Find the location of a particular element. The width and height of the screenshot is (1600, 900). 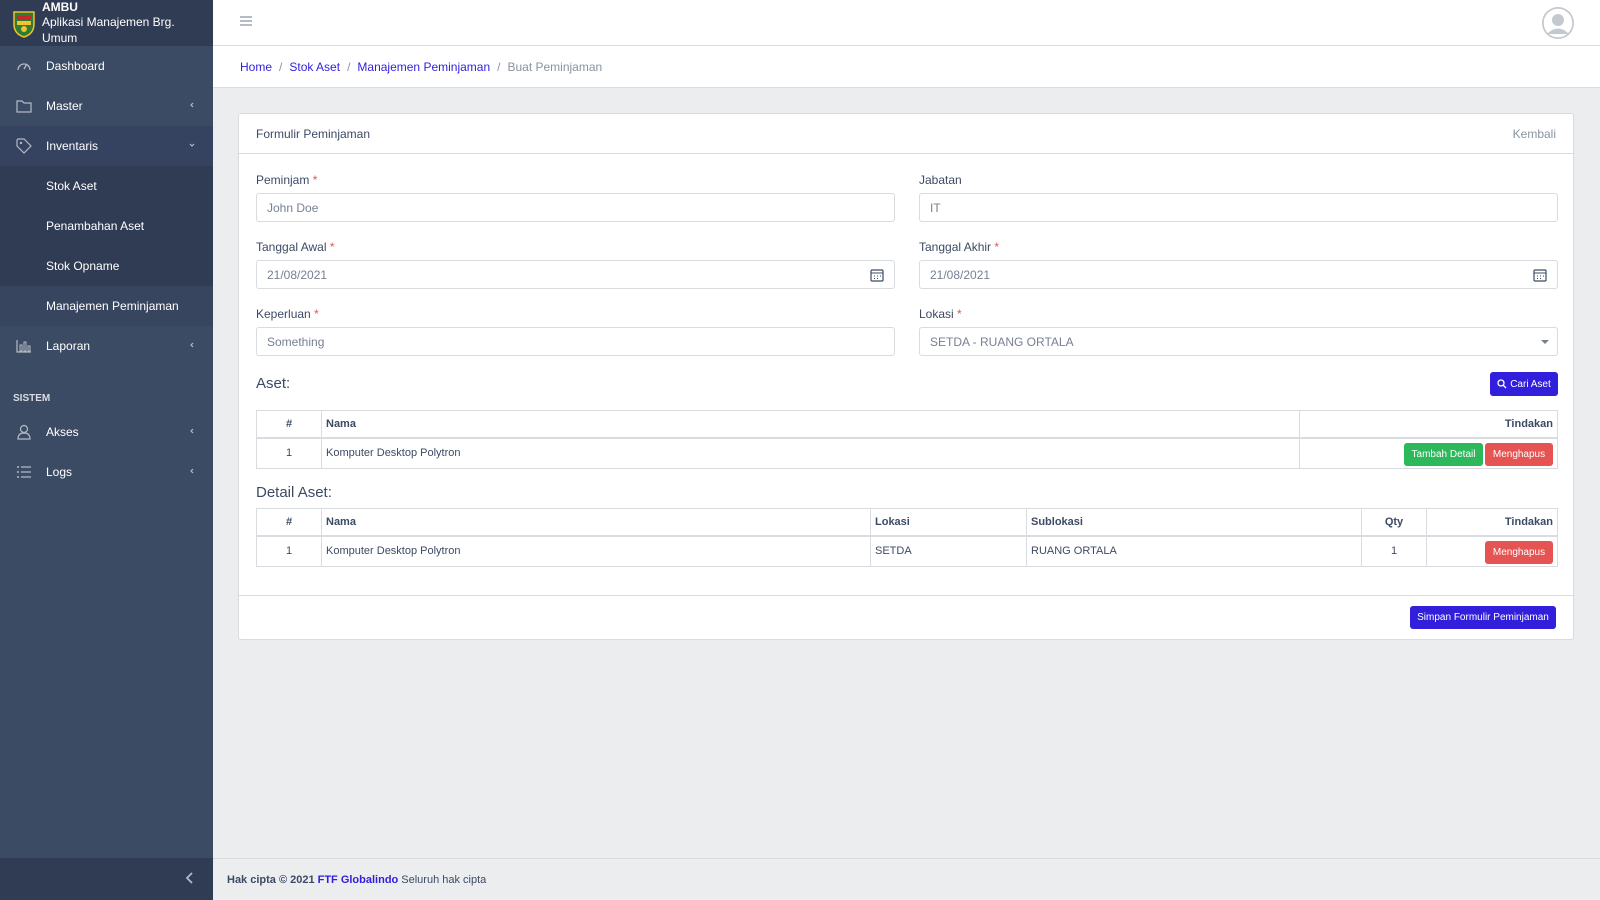

sidebar-item-master: Master is located at coordinates (106, 106).